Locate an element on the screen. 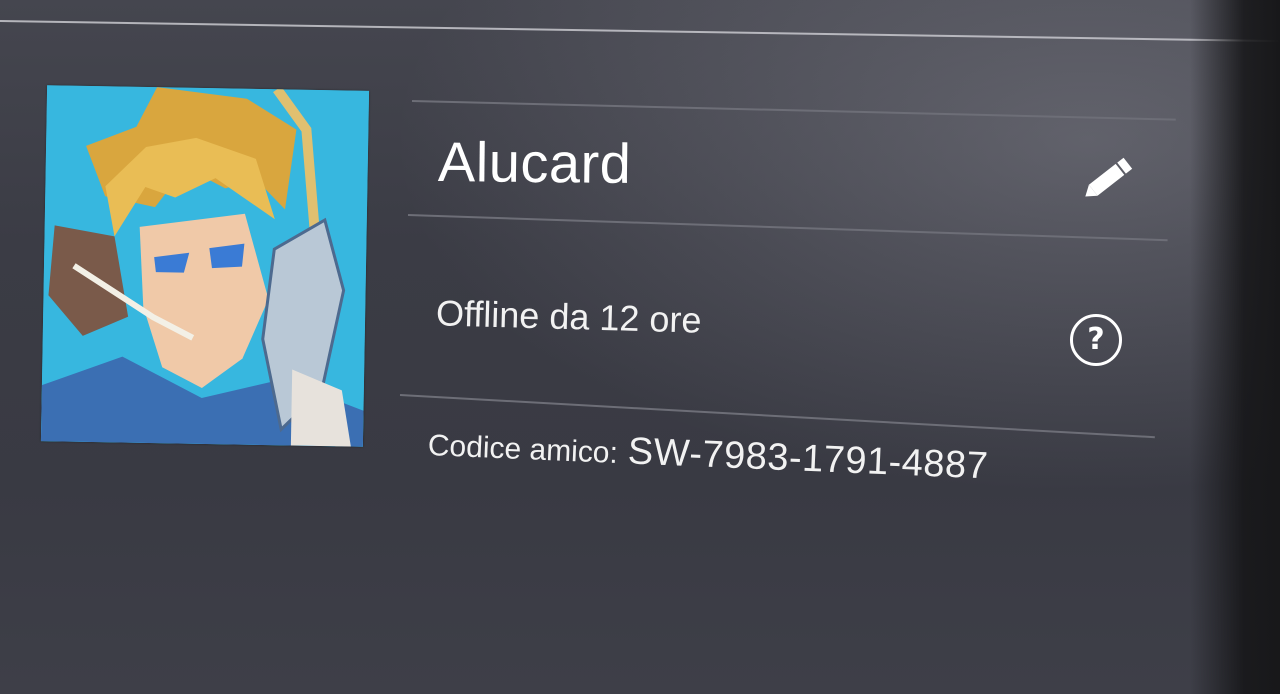 This screenshot has width=1280, height=694. online-status: Offline da 12 ore is located at coordinates (569, 316).